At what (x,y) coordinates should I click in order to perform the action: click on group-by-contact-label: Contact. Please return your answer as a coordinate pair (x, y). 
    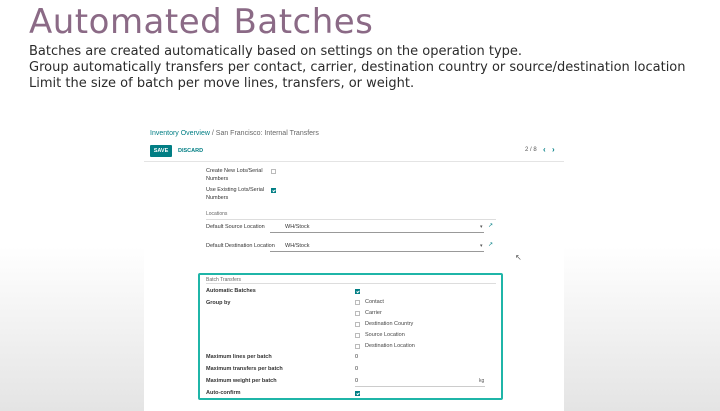
    Looking at the image, I should click on (374, 302).